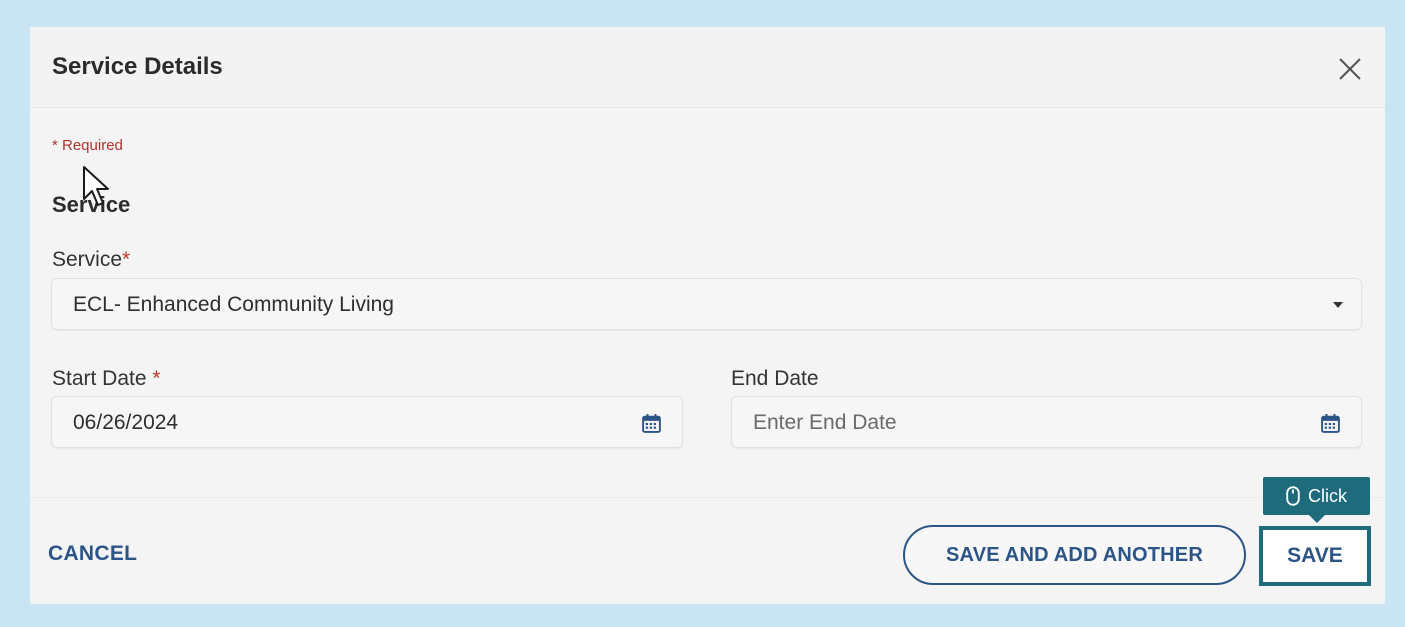 The image size is (1405, 627). I want to click on service-label: Service*, so click(91, 260).